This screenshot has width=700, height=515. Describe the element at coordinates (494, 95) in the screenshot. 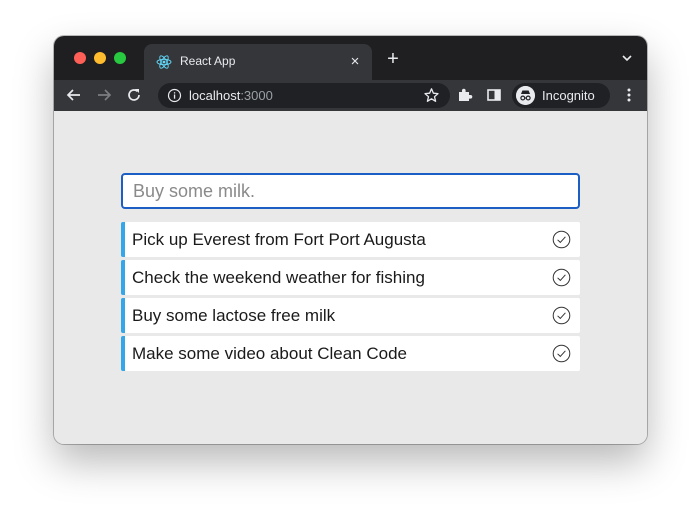

I see `side-panel-icon` at that location.